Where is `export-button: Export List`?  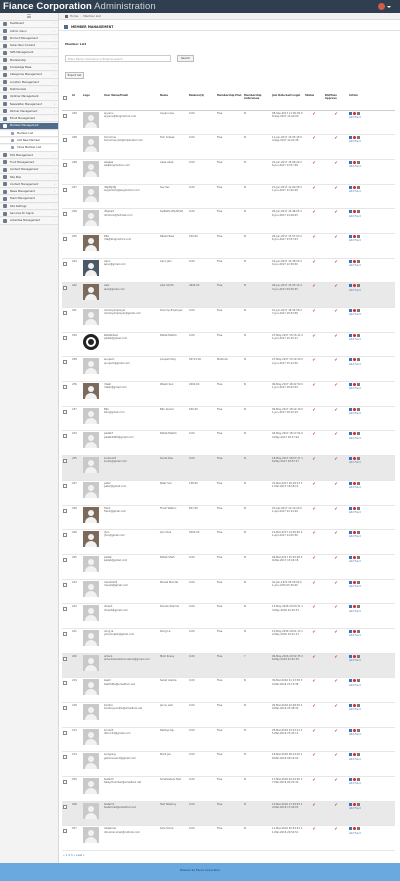
export-button: Export List is located at coordinates (74, 75).